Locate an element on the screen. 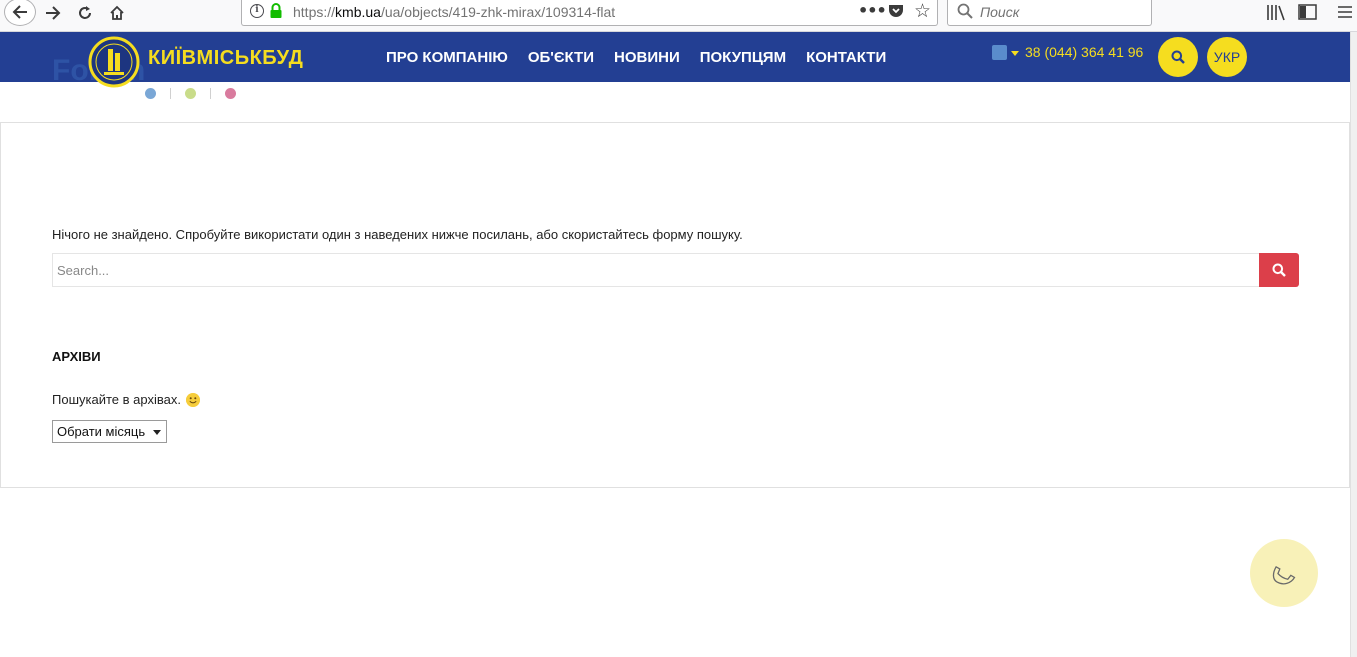 The width and height of the screenshot is (1357, 657). archive-month-select: Обрати місяць is located at coordinates (109, 431).